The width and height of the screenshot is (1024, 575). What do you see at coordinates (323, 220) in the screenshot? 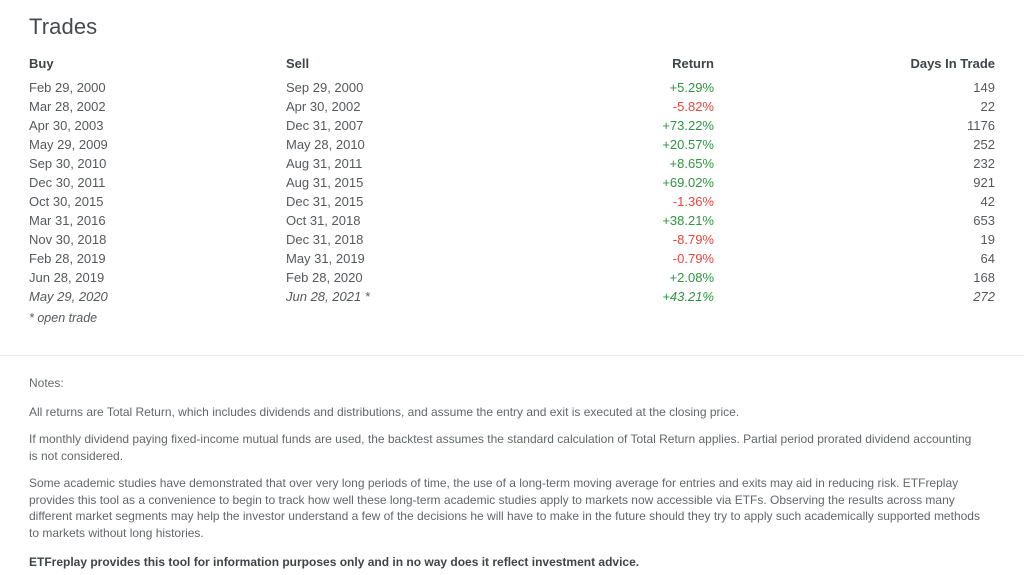
I see `cell-sell-date: Oct 31, 2018` at bounding box center [323, 220].